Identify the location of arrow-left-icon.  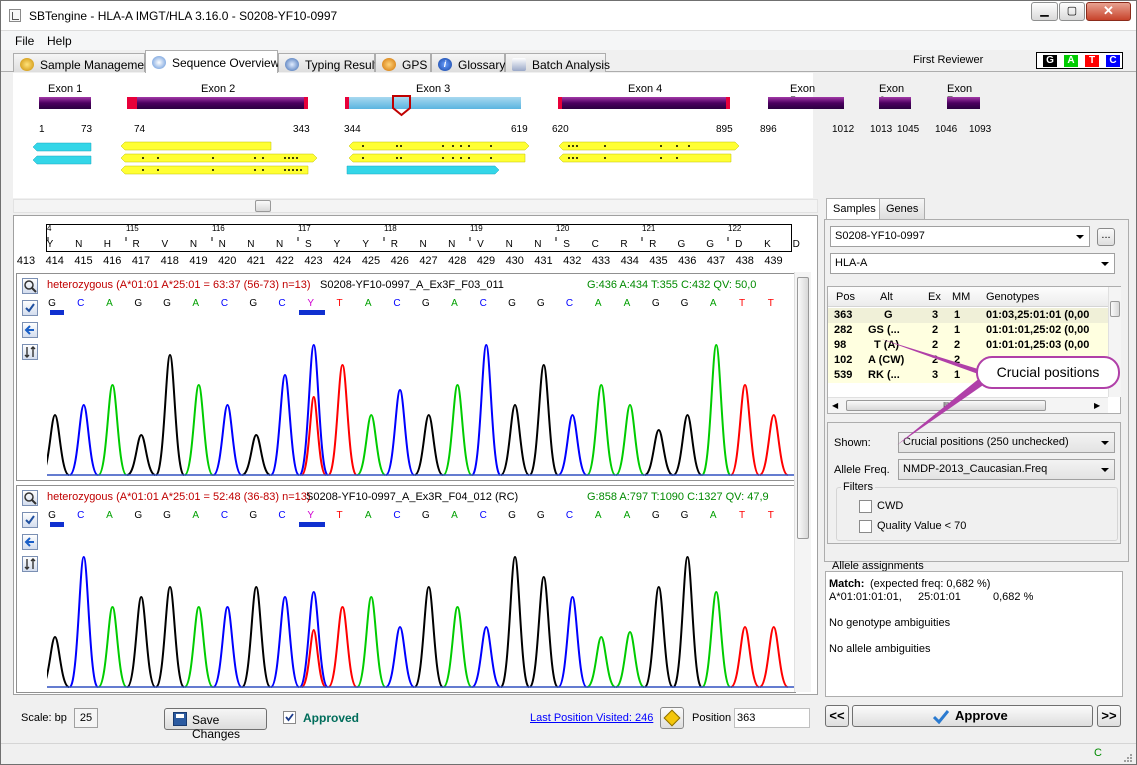
(30, 330).